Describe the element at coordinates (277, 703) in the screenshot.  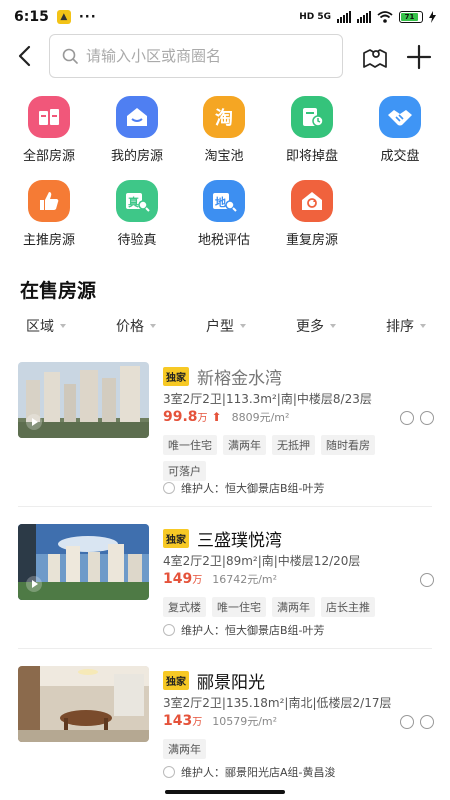
I see `listing-spec: 3室2厅2卫|135.18m²|南北|低楼层2/17层` at that location.